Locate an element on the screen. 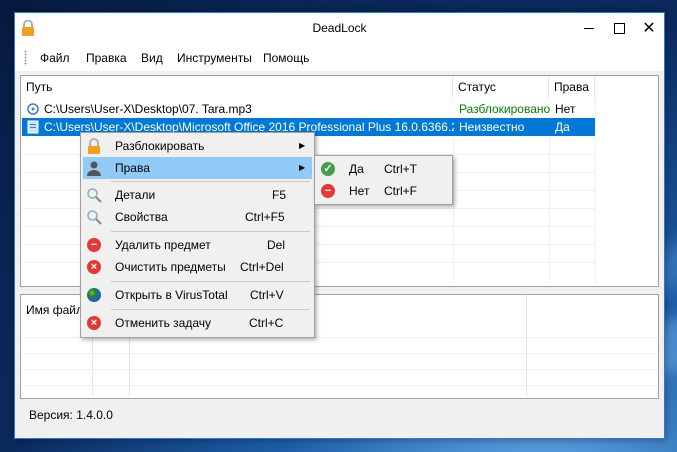 Image resolution: width=677 pixels, height=452 pixels. maximize-icon is located at coordinates (619, 28).